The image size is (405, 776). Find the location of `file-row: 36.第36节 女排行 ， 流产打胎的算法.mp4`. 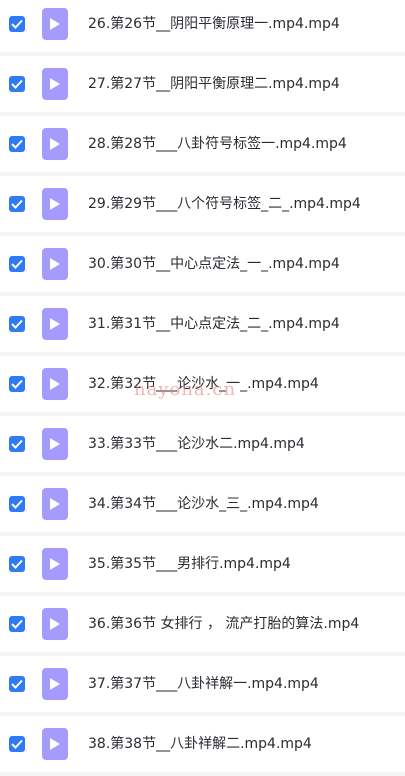

file-row: 36.第36节 女排行 ， 流产打胎的算法.mp4 is located at coordinates (202, 624).